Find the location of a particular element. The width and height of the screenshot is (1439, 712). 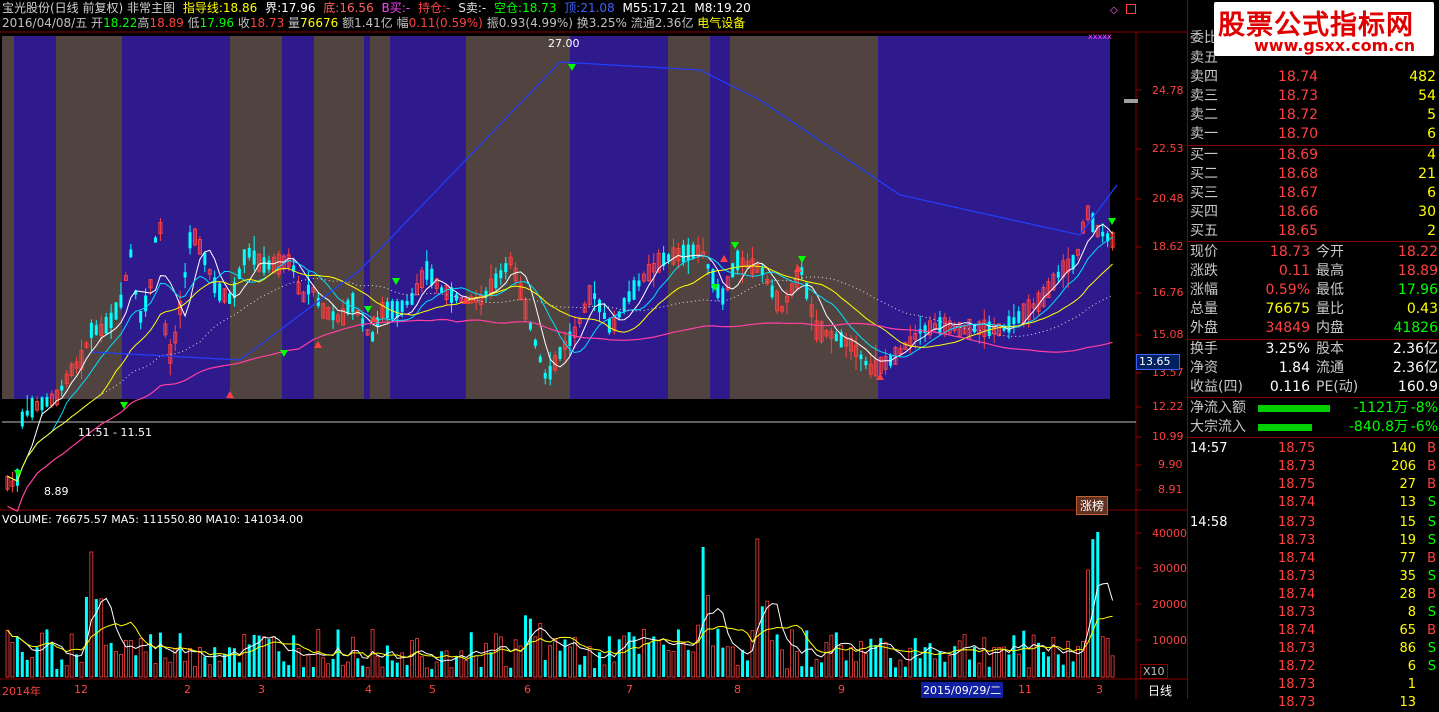

ask-row: 卖二 18.72 5 is located at coordinates (1313, 115).